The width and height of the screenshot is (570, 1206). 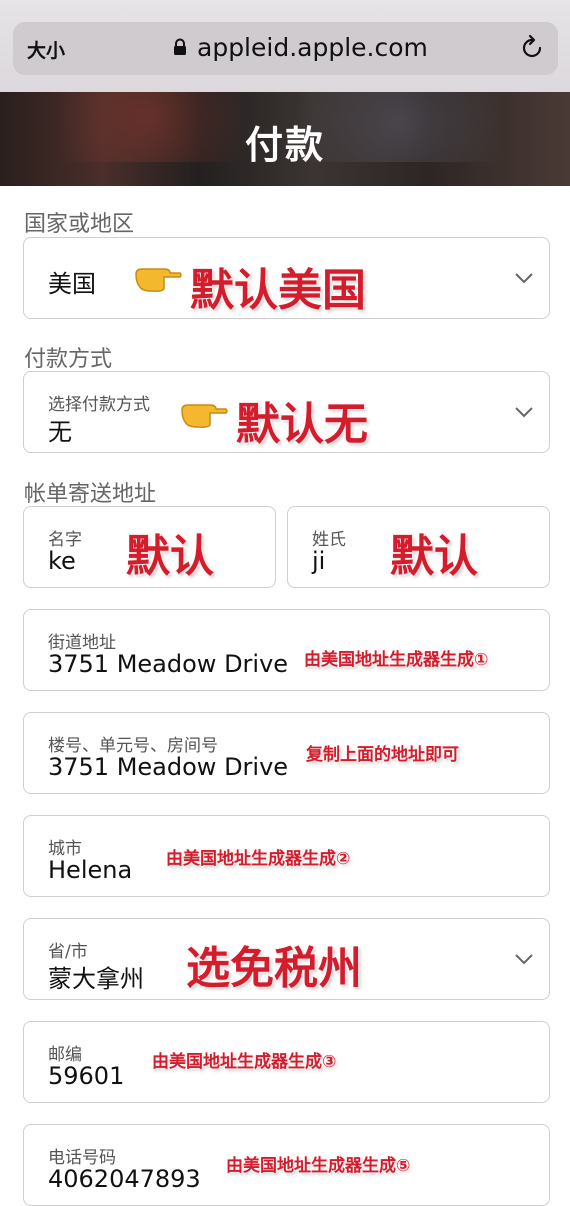 What do you see at coordinates (170, 556) in the screenshot?
I see `annotation-first-name: 默认` at bounding box center [170, 556].